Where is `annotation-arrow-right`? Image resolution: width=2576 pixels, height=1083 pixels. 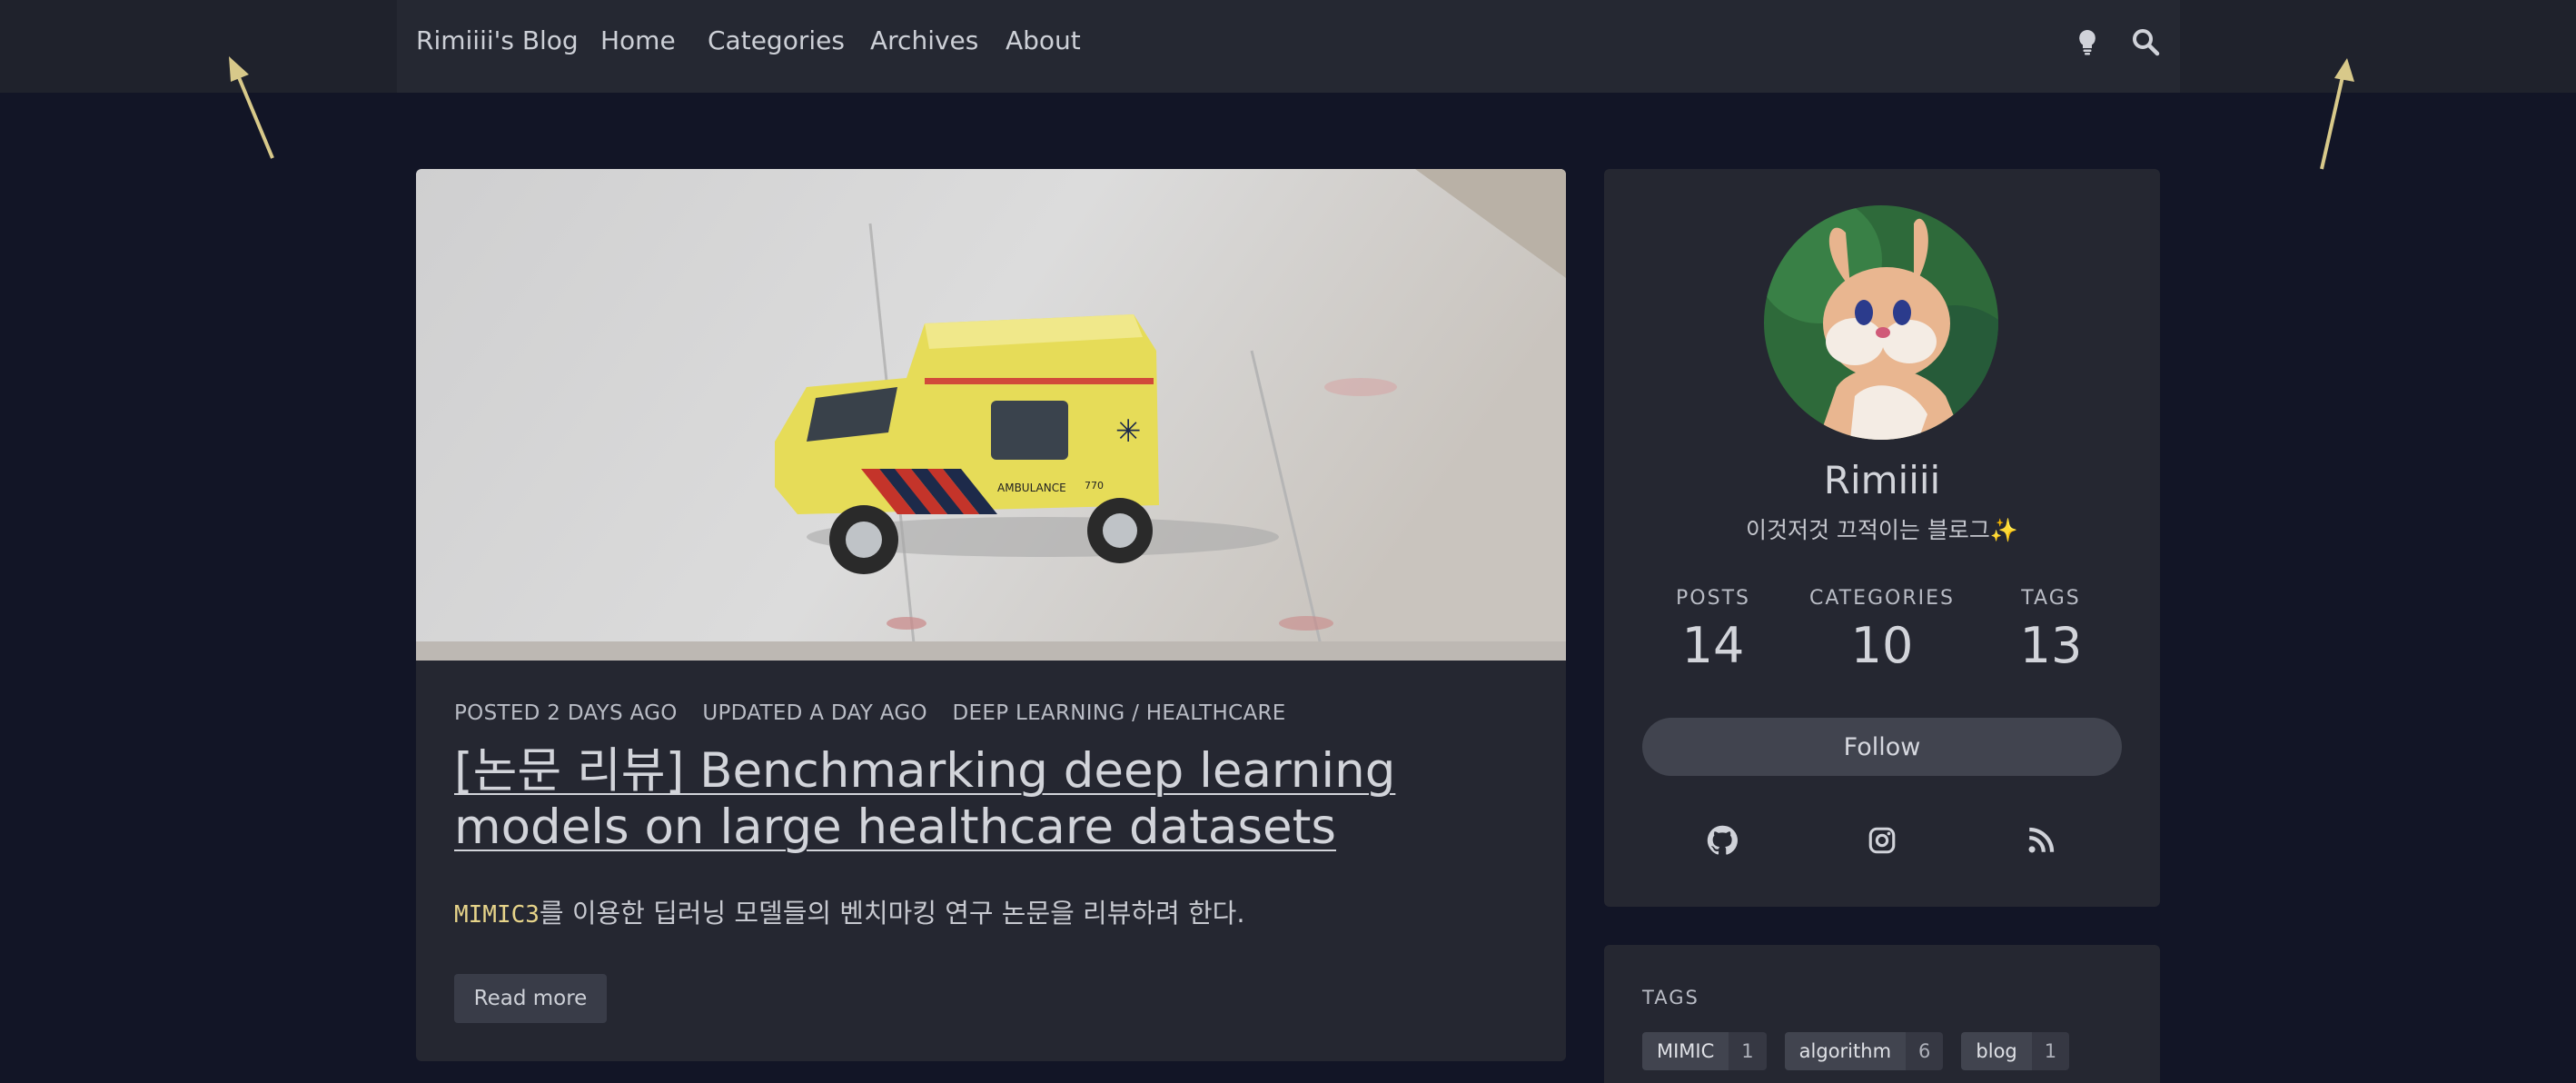 annotation-arrow-right is located at coordinates (2337, 114).